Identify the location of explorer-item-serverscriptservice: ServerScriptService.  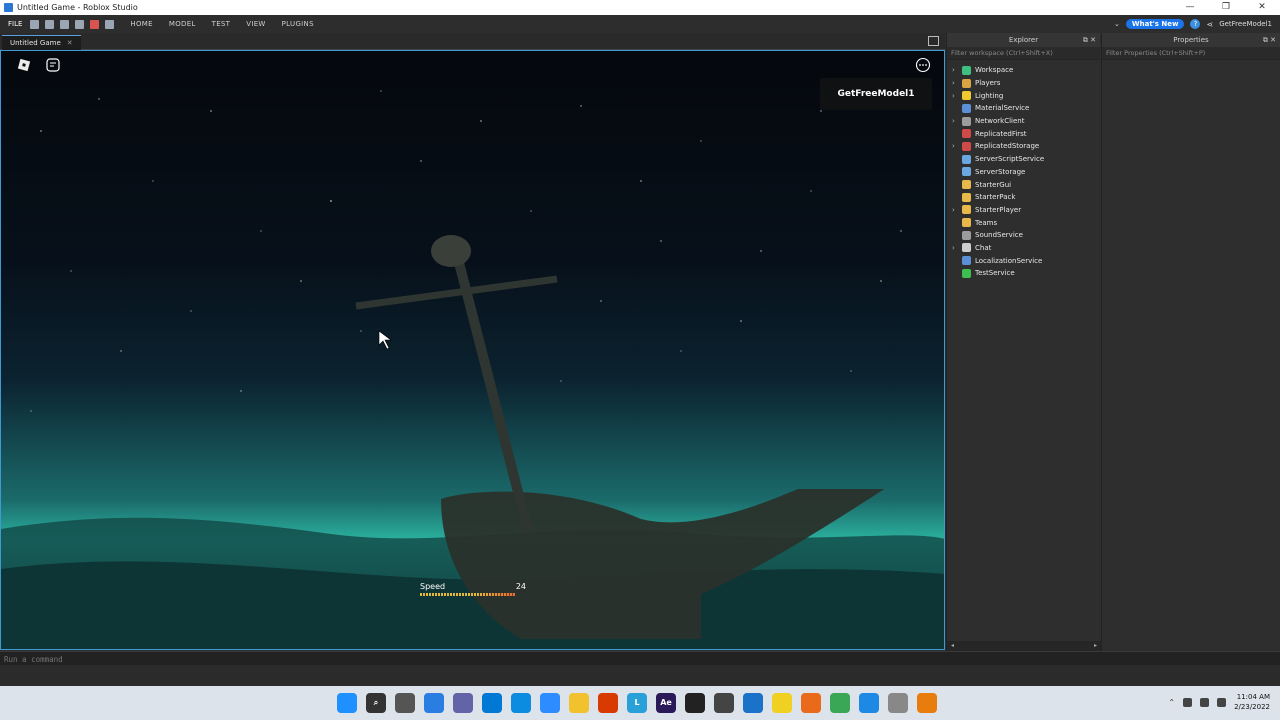
(1023, 159).